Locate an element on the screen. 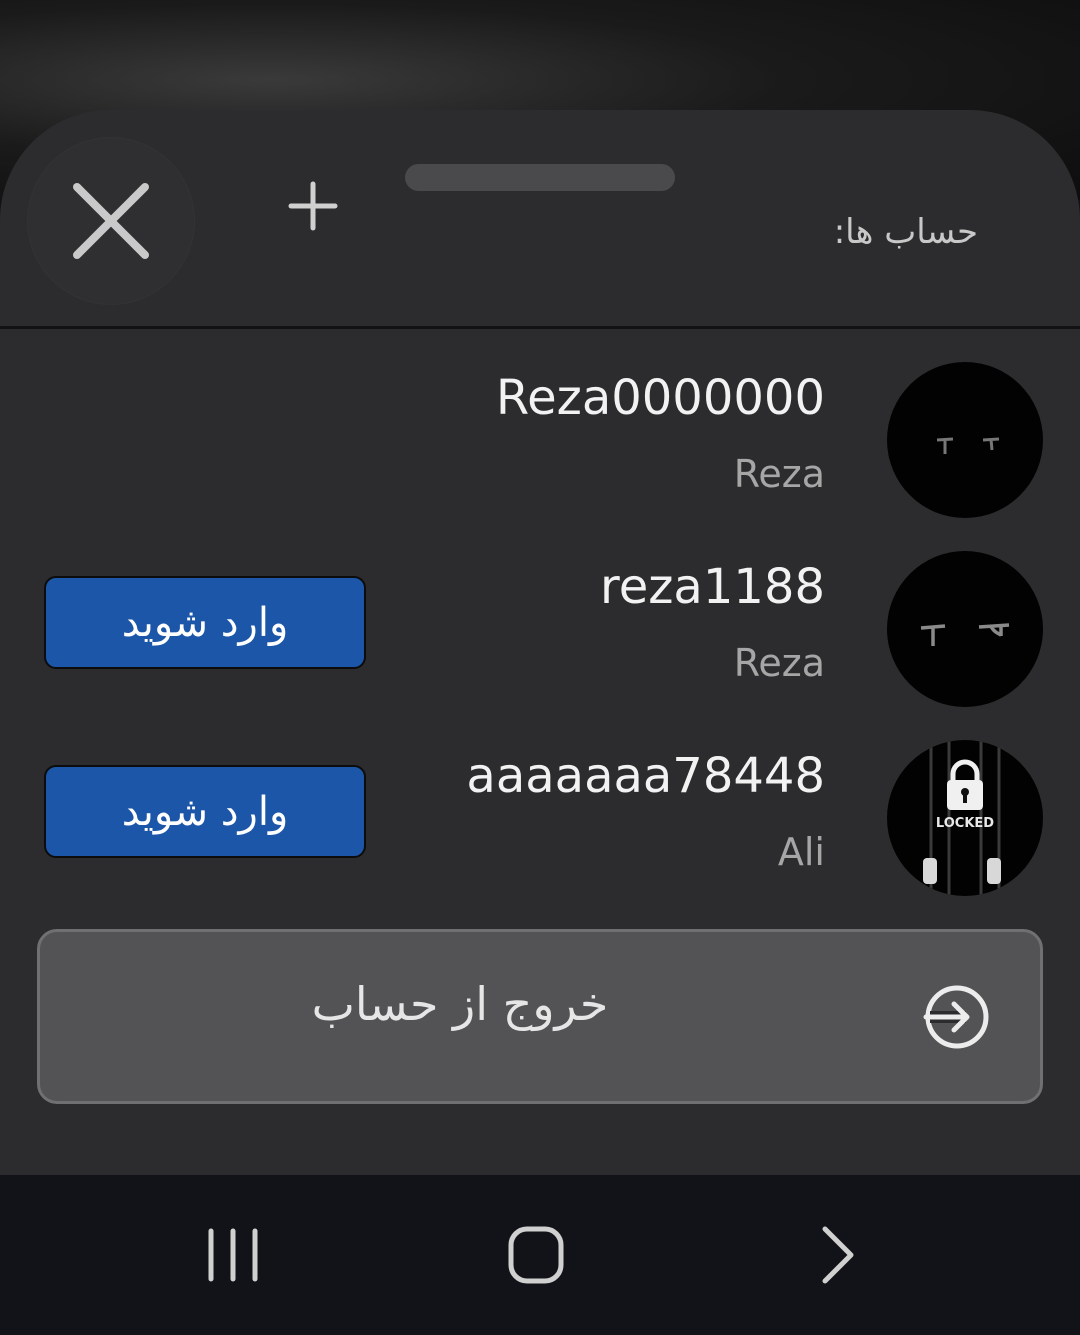 The width and height of the screenshot is (1080, 1335). plus-icon is located at coordinates (313, 206).